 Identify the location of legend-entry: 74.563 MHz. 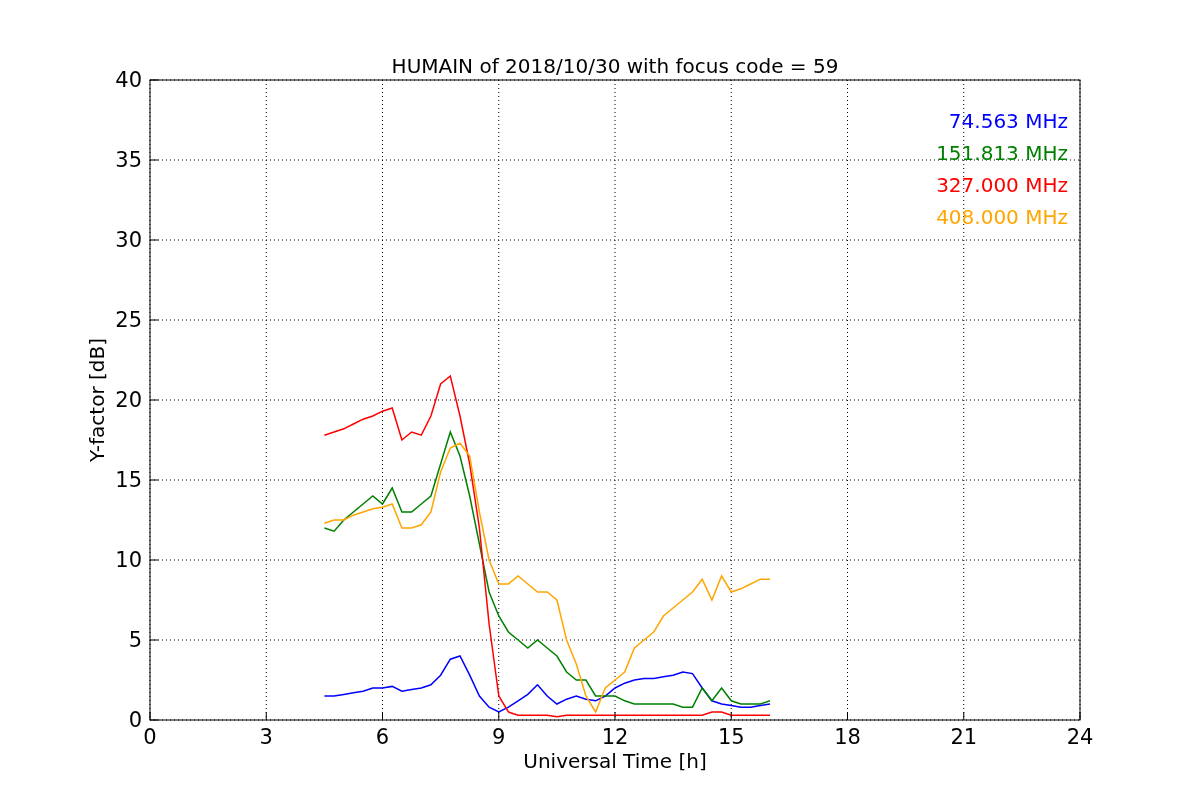
(1008, 121).